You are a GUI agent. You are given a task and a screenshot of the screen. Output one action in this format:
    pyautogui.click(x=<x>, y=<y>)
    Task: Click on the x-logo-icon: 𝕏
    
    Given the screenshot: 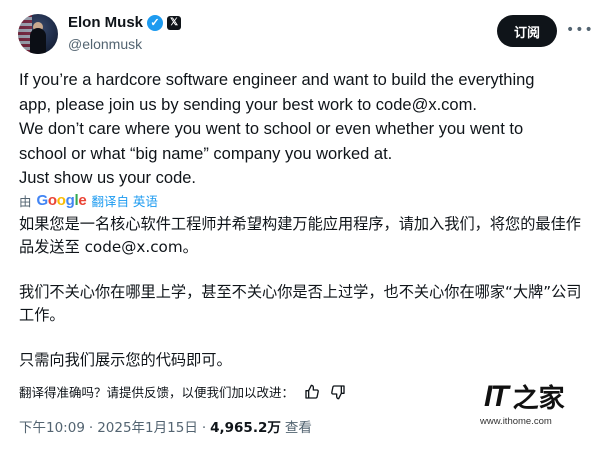 What is the action you would take?
    pyautogui.click(x=174, y=22)
    